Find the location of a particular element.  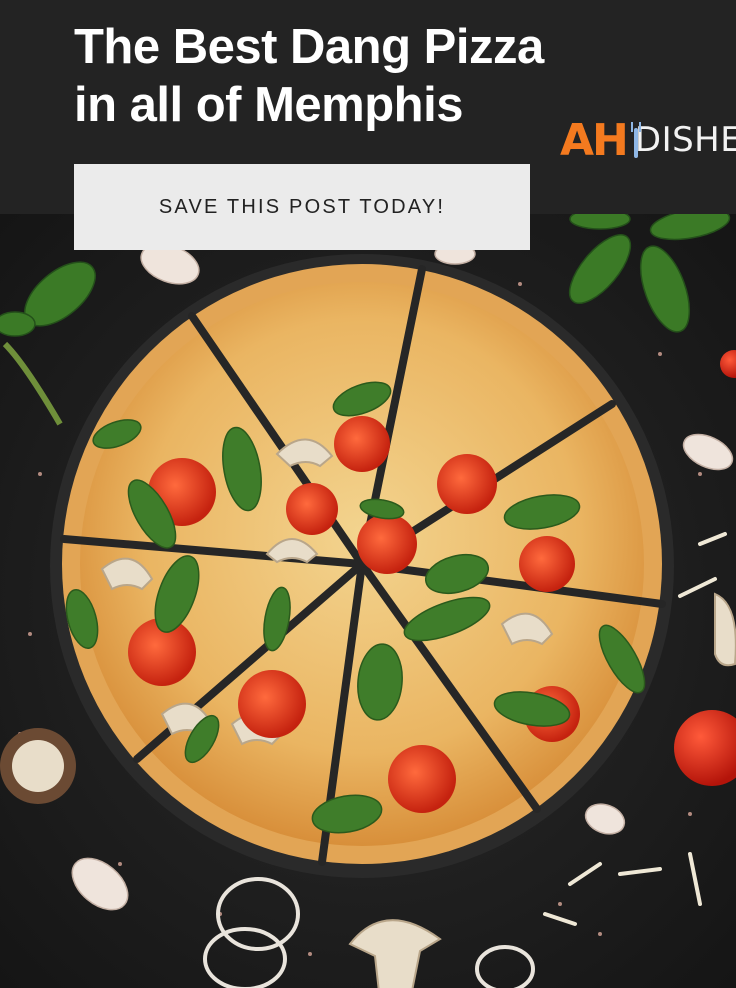

title-line-1: The Best Dang Pizza is located at coordinates (309, 47).